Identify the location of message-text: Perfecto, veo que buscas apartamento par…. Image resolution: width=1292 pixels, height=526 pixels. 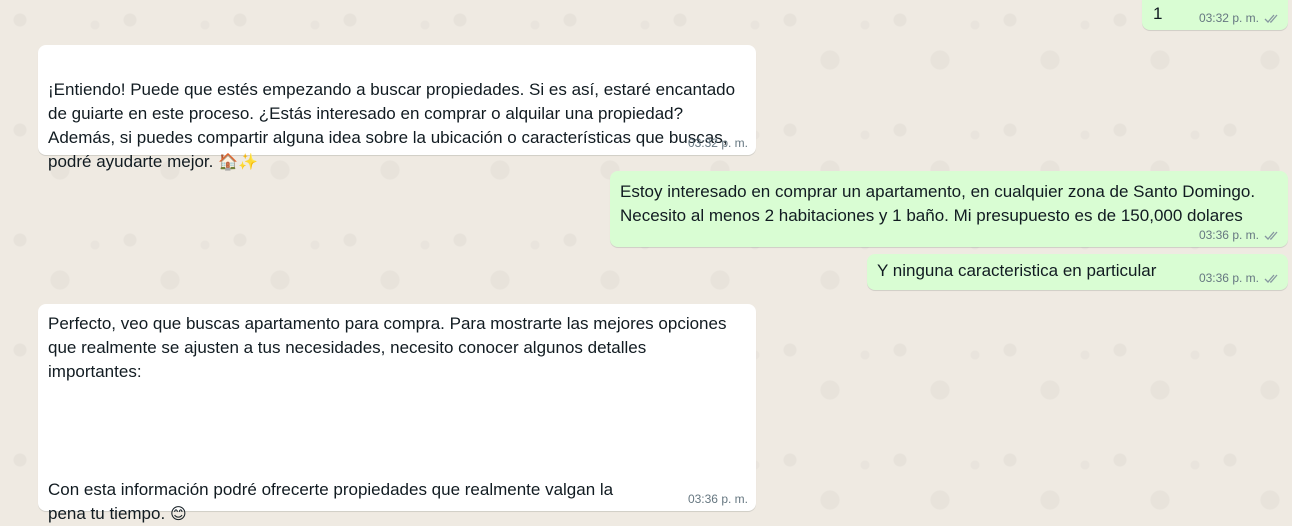
(387, 347).